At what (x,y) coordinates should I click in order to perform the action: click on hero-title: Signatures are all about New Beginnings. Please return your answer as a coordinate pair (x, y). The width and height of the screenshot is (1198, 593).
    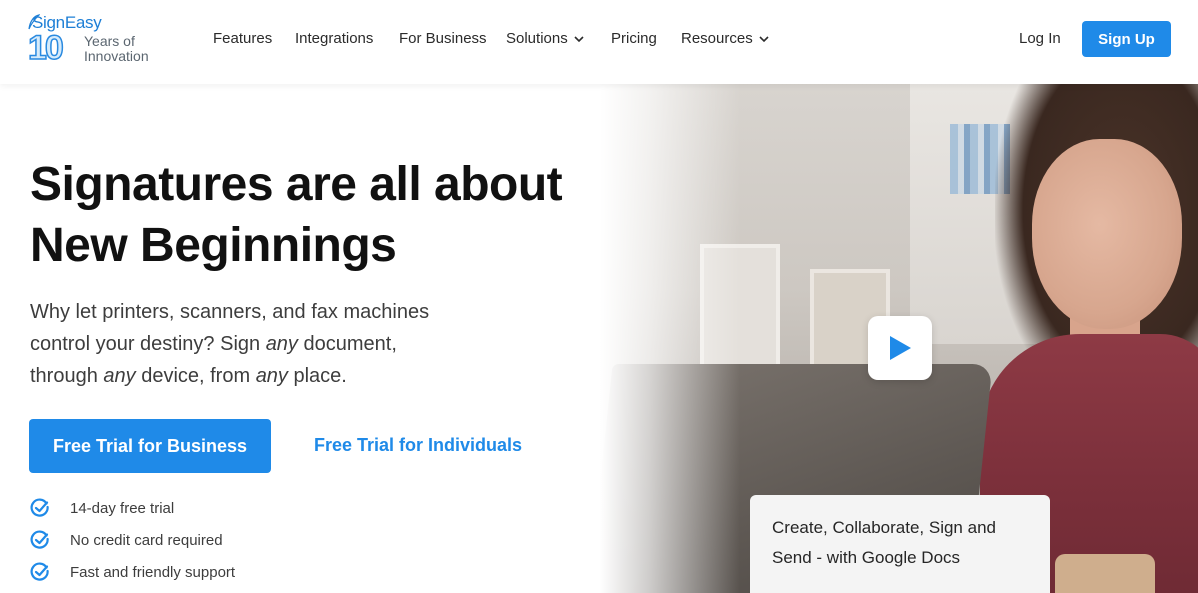
    Looking at the image, I should click on (310, 215).